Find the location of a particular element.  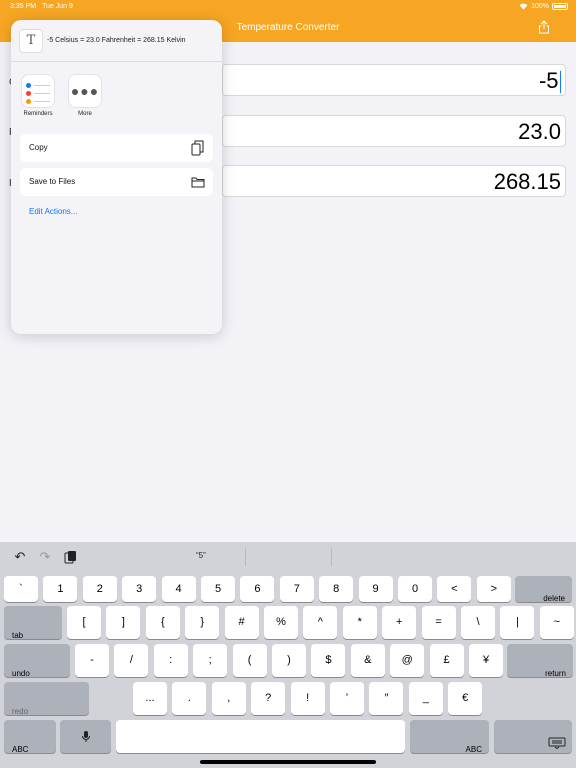

key-4-row3: ( is located at coordinates (249, 660).